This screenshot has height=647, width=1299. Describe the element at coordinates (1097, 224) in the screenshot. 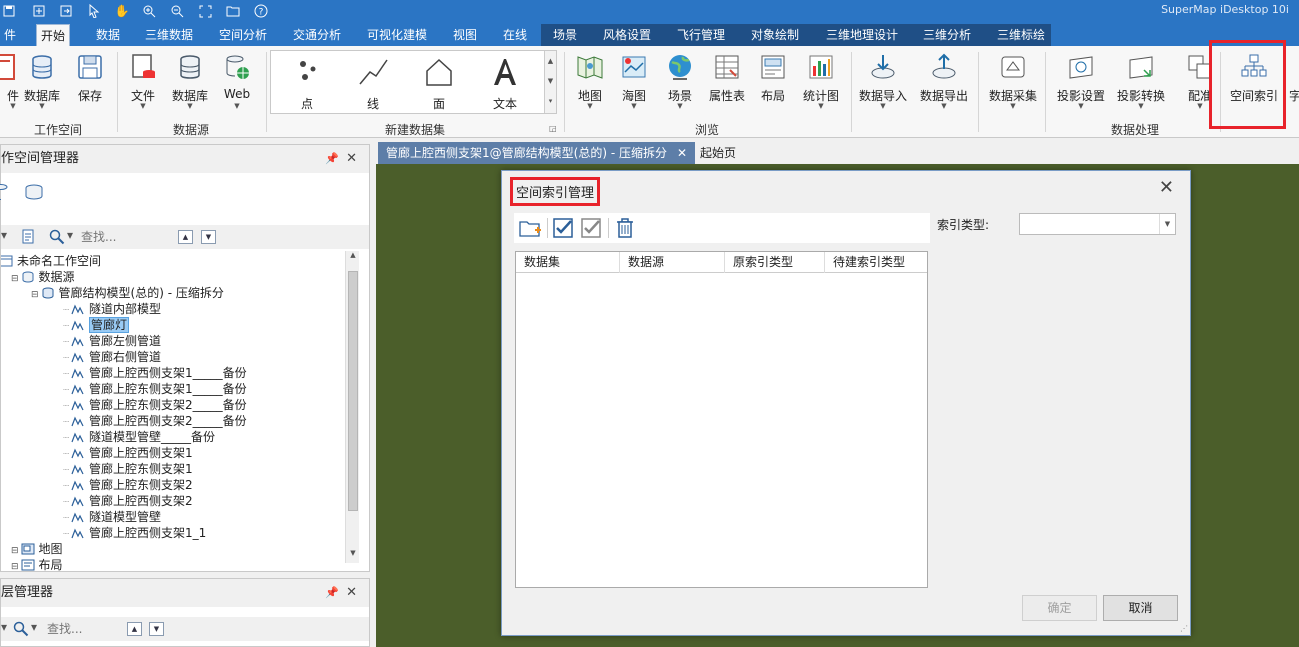

I see `index-type-select: ▼` at that location.